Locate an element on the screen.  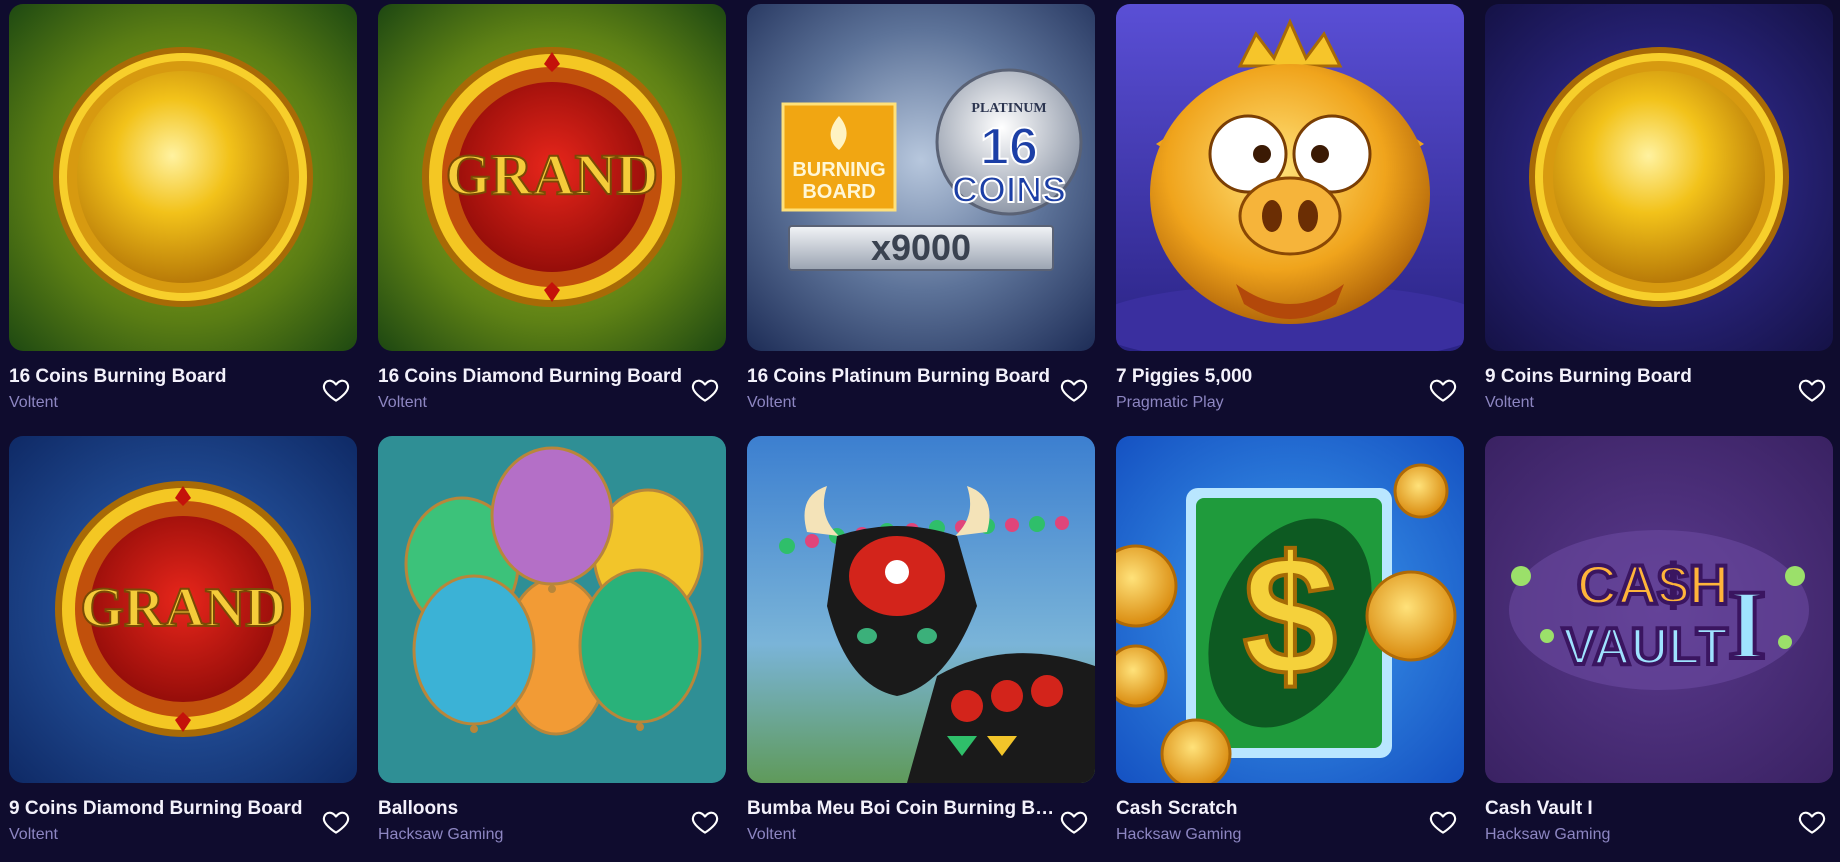
game-title: 16 Coins Diamond Burning Board is located at coordinates (532, 377).